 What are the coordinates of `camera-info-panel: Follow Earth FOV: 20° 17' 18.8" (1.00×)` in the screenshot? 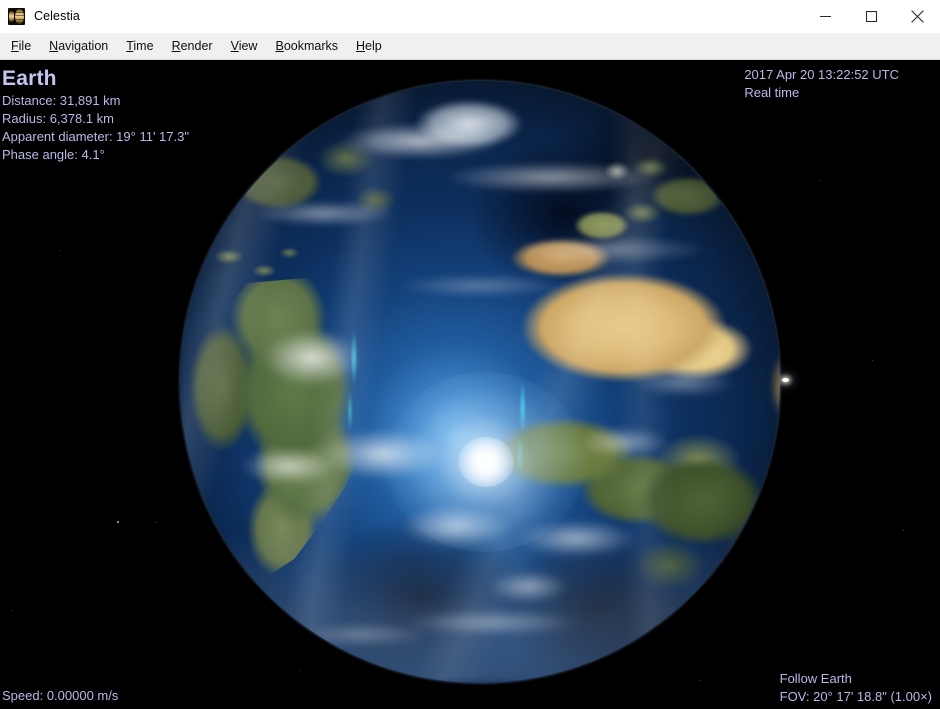 It's located at (856, 688).